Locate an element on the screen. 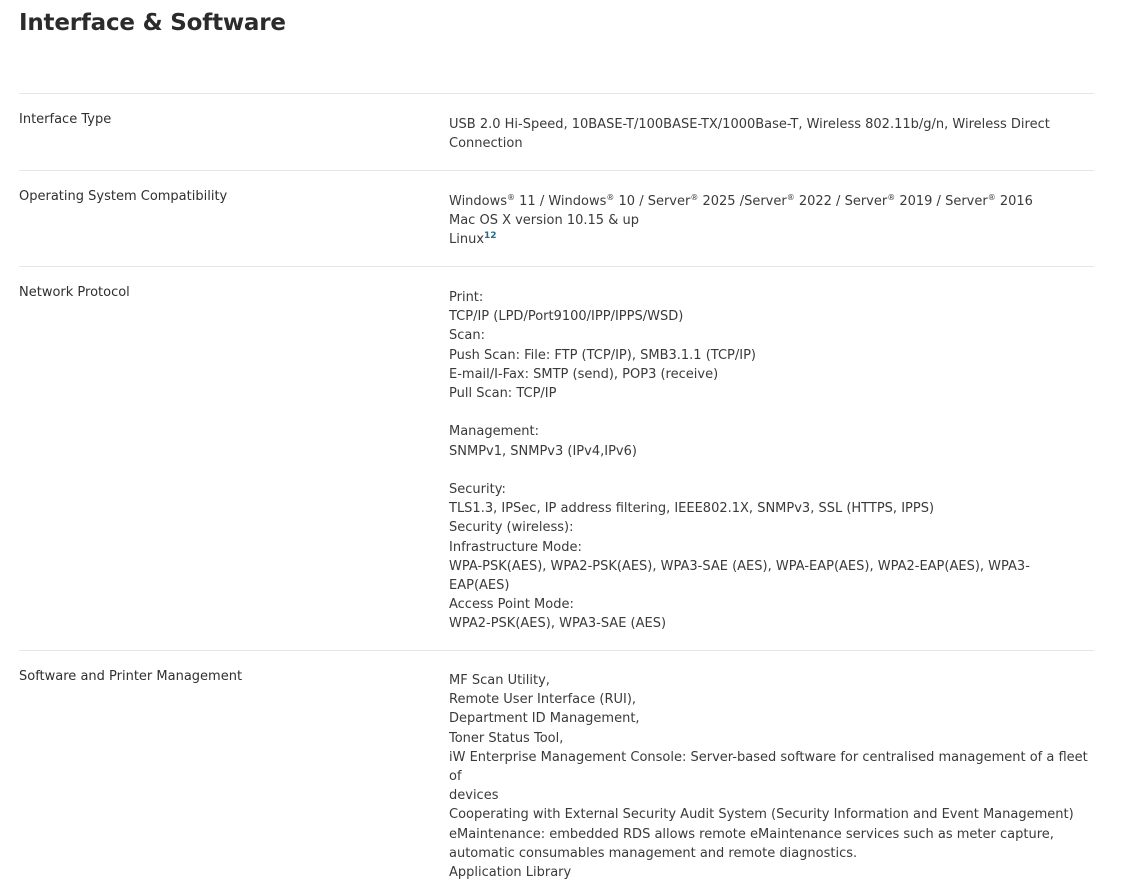  spec-value-line: Security: is located at coordinates (477, 489).